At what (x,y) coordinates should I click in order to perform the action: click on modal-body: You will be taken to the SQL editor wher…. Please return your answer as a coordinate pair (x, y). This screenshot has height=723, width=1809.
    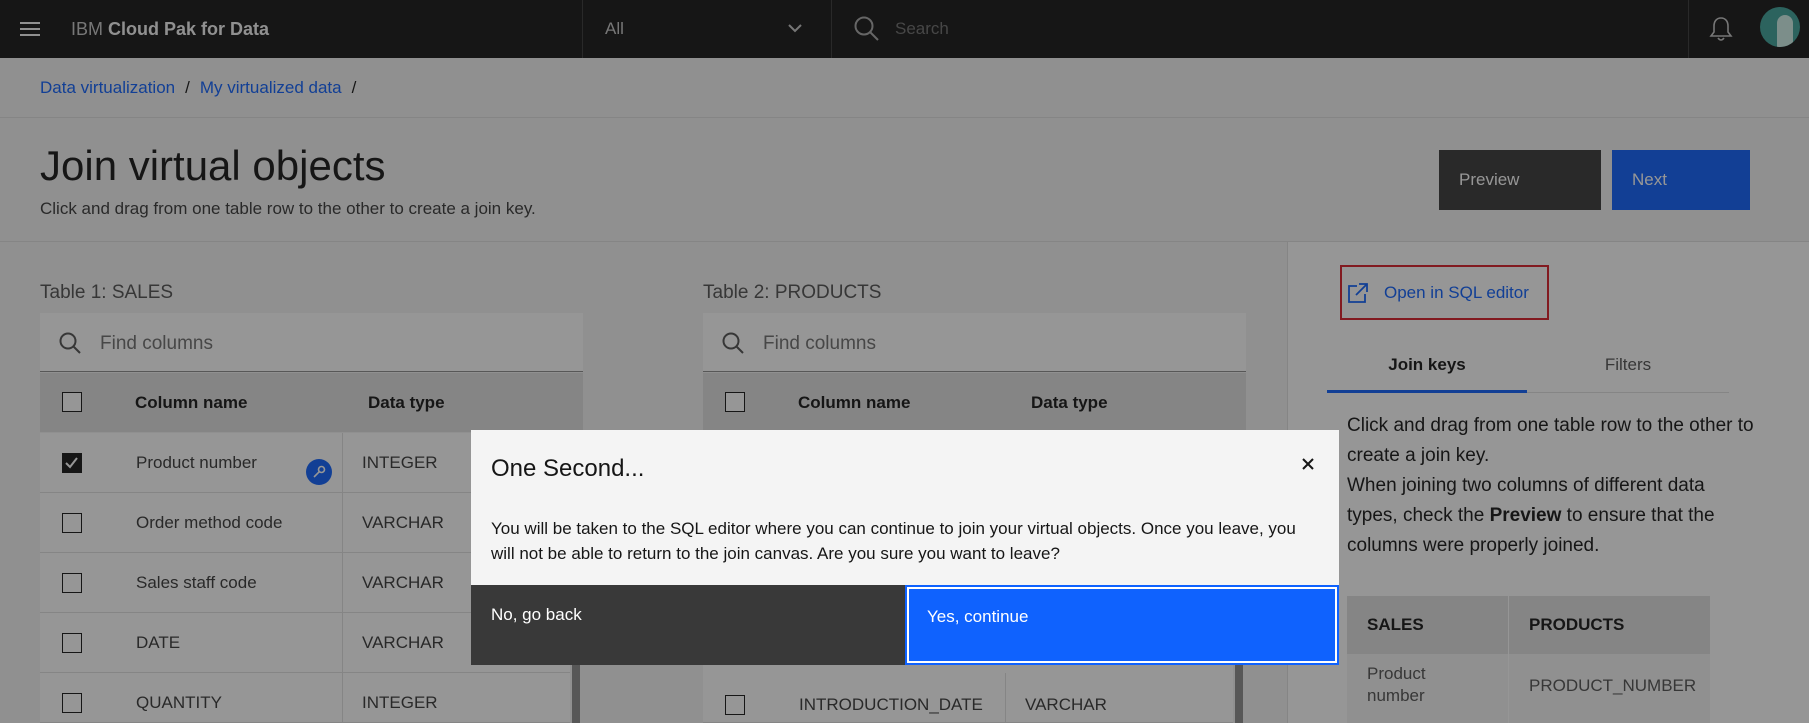
    Looking at the image, I should click on (893, 541).